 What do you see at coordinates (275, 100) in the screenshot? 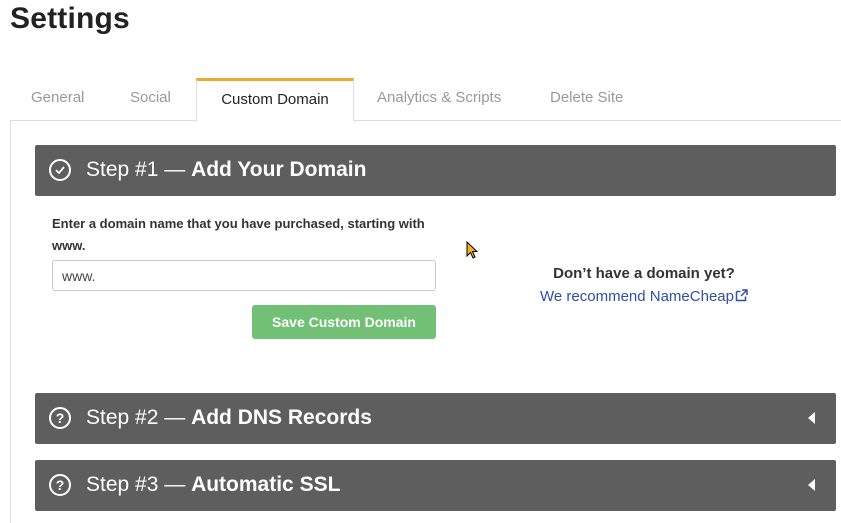
I see `tab-custom-domain: Custom Domain` at bounding box center [275, 100].